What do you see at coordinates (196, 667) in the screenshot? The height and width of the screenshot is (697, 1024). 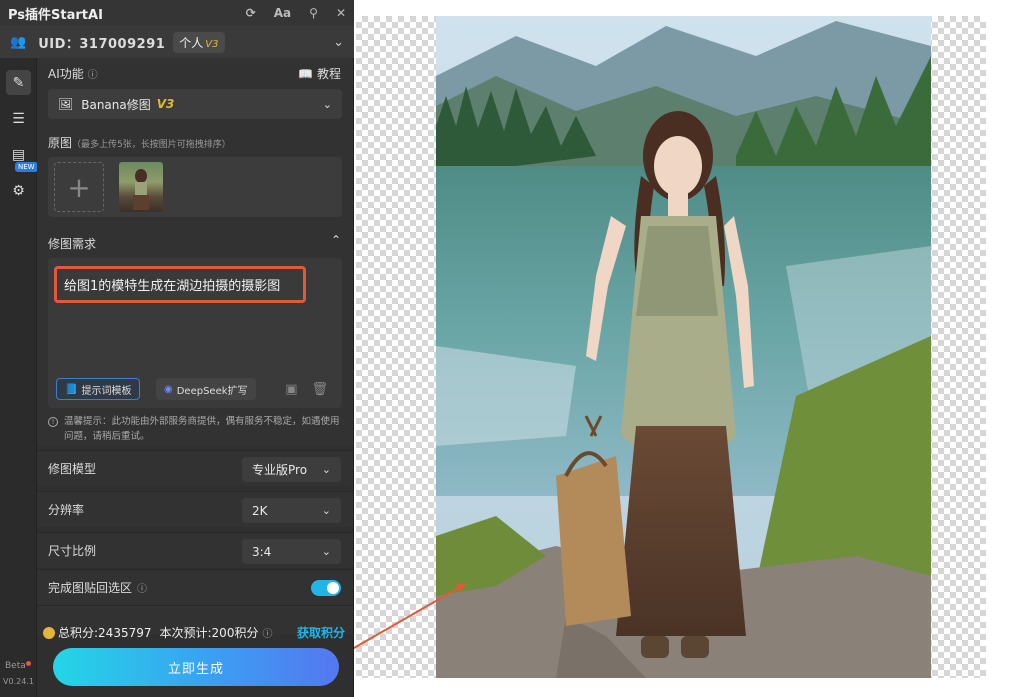 I see `generate-button: 立即生成` at bounding box center [196, 667].